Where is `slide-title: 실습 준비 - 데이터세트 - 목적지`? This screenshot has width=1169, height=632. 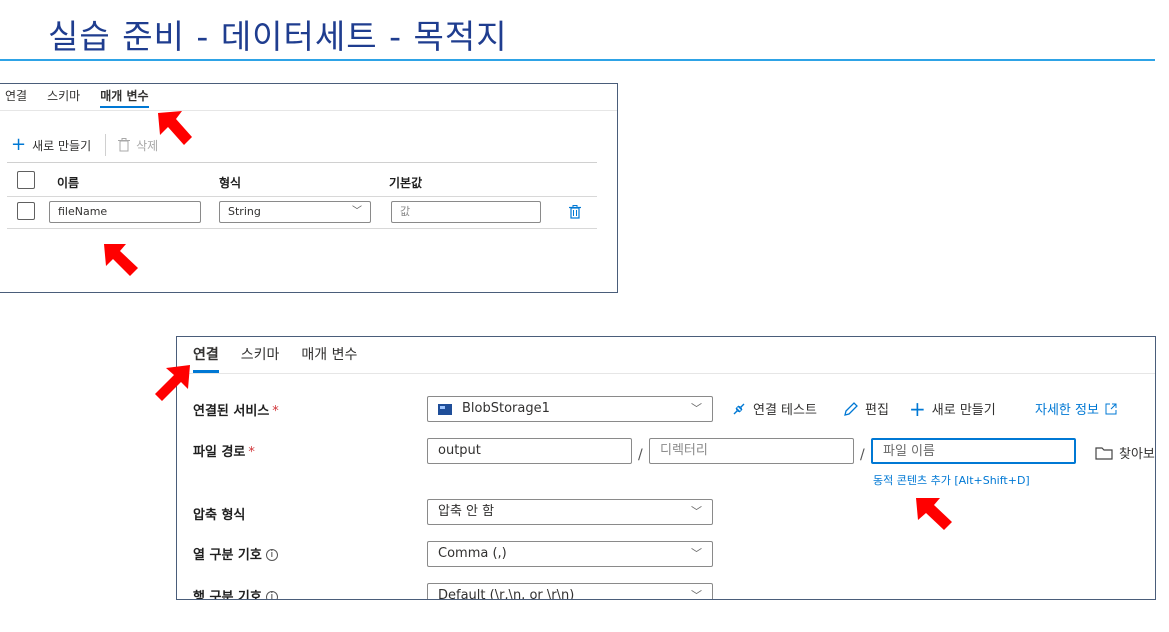 slide-title: 실습 준비 - 데이터세트 - 목적지 is located at coordinates (278, 36).